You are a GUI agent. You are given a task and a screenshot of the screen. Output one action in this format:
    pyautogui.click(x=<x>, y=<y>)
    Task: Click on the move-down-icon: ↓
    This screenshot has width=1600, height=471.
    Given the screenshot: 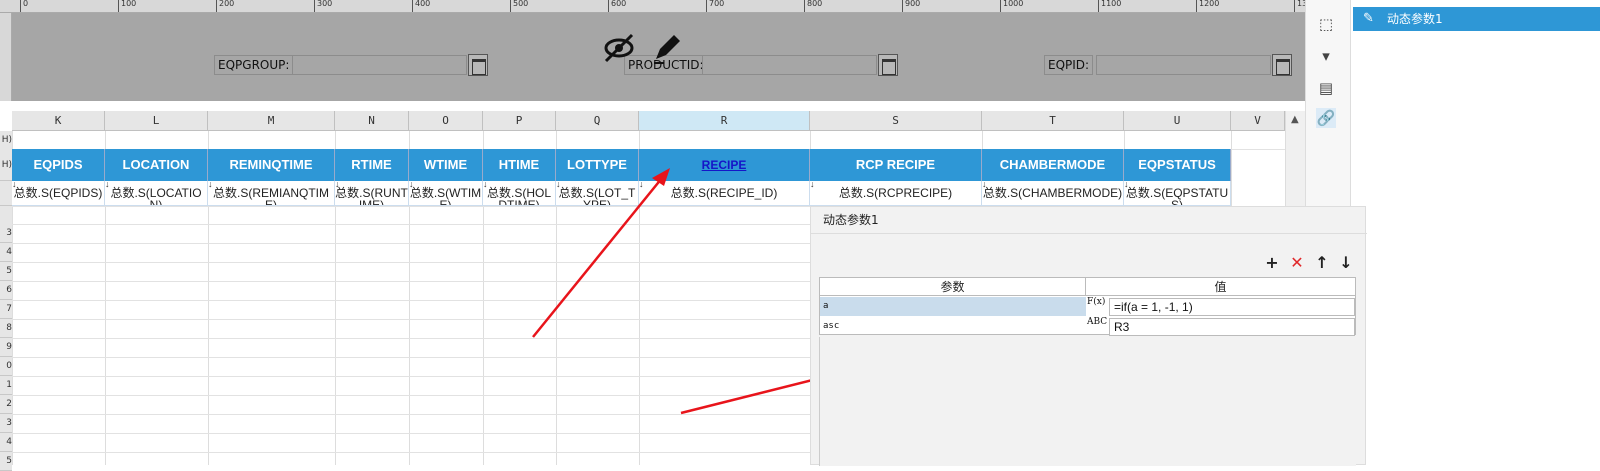 What is the action you would take?
    pyautogui.click(x=1346, y=263)
    